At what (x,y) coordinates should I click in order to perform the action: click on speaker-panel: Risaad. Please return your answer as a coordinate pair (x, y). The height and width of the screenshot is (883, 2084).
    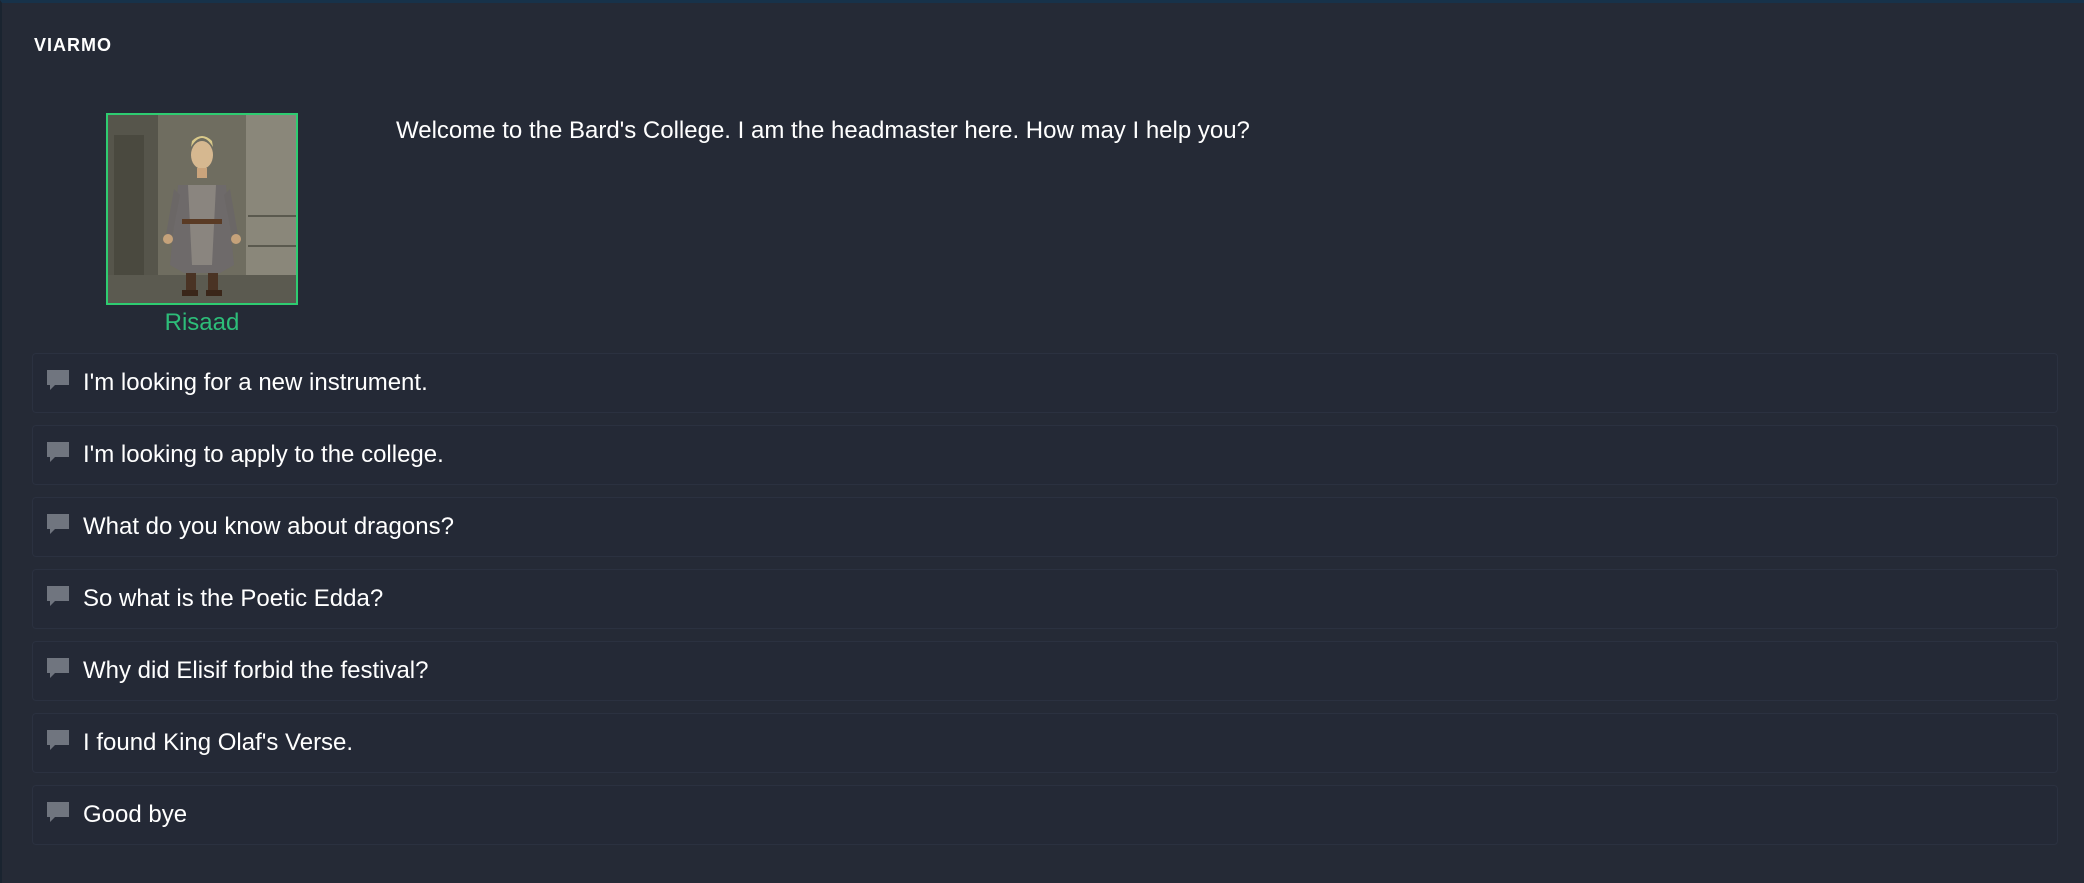
    Looking at the image, I should click on (202, 225).